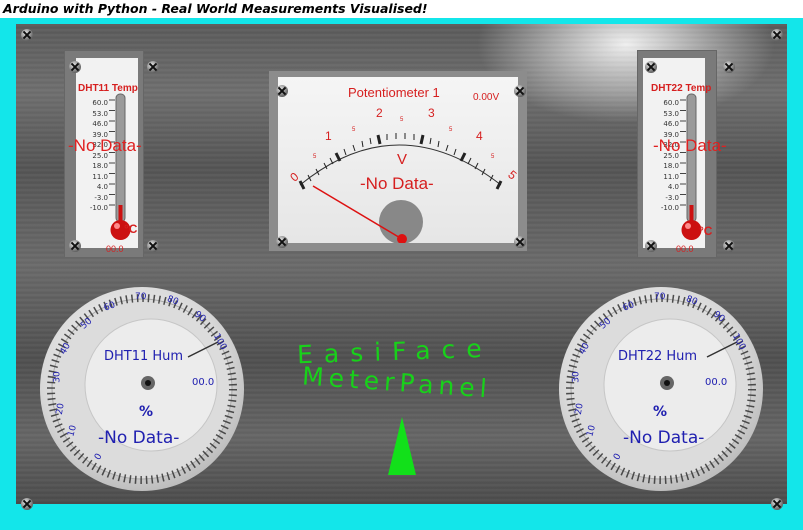 Image resolution: width=803 pixels, height=530 pixels. What do you see at coordinates (479, 136) in the screenshot?
I see `meter-tick-label: 4` at bounding box center [479, 136].